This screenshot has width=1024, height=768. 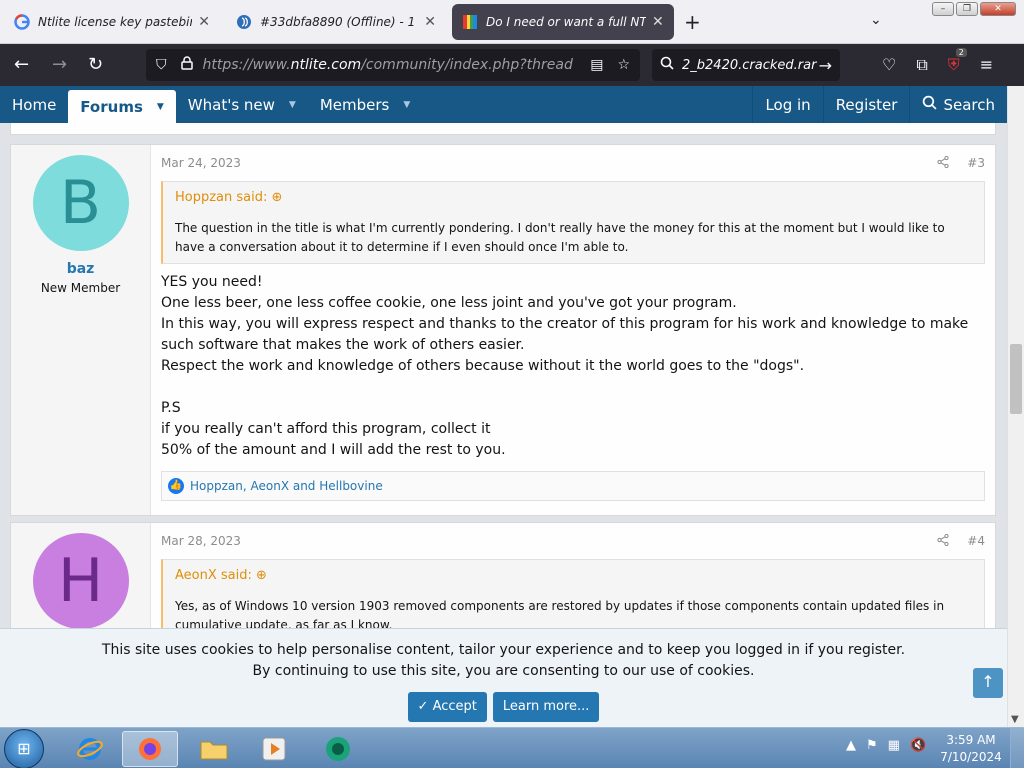 What do you see at coordinates (957, 61) in the screenshot?
I see `ublock-origin-icon: ⛨ 2` at bounding box center [957, 61].